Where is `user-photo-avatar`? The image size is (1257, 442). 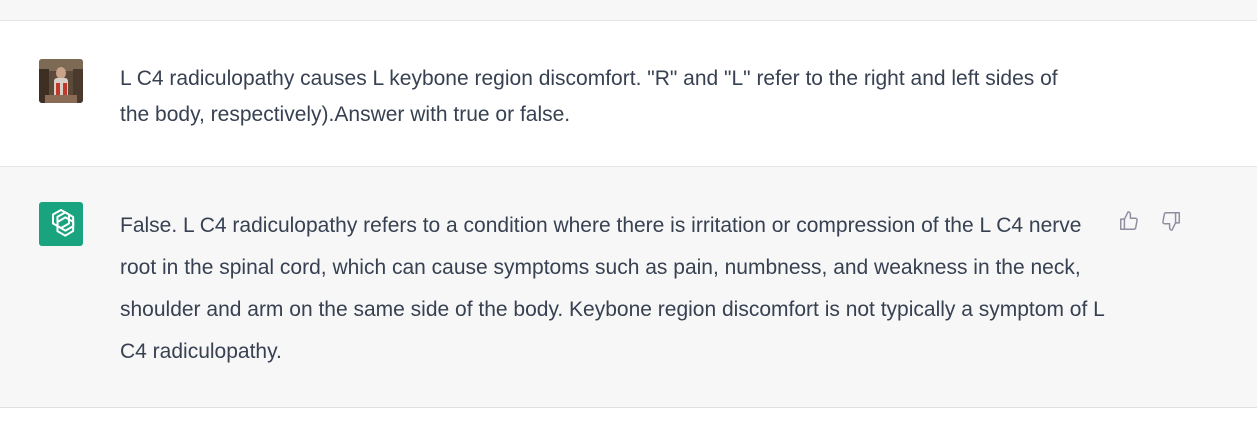 user-photo-avatar is located at coordinates (61, 81).